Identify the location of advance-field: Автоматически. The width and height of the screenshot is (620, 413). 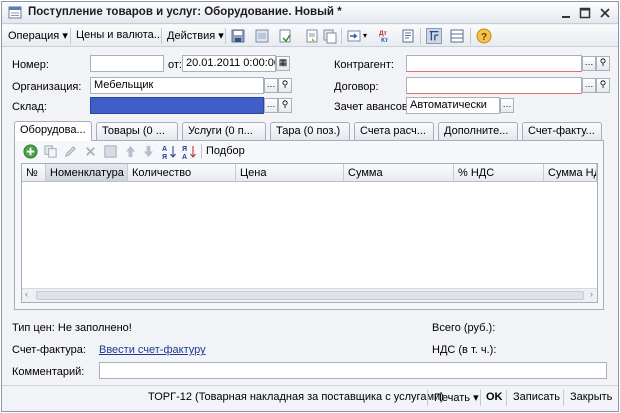
(453, 105).